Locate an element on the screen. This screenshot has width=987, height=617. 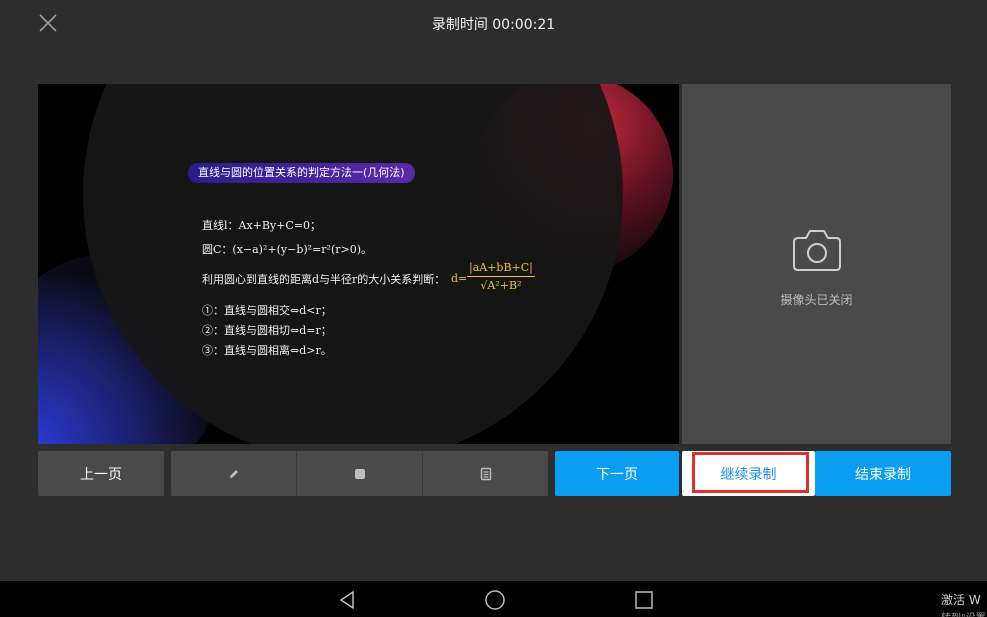
camera-status: 摄像头已关闭 is located at coordinates (816, 300).